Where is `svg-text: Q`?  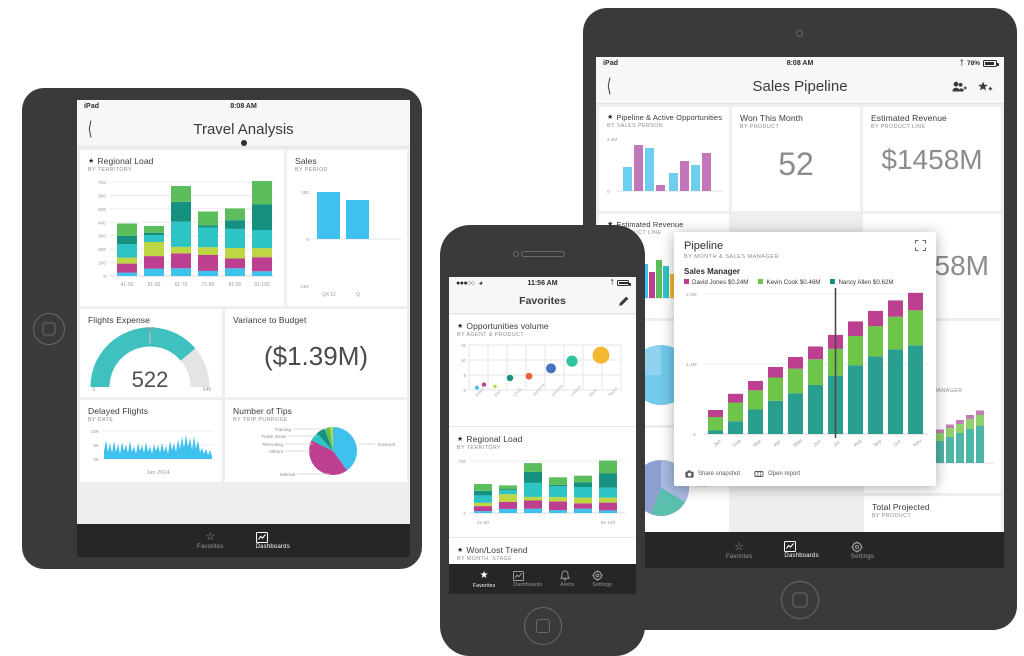
svg-text: Q is located at coordinates (358, 295).